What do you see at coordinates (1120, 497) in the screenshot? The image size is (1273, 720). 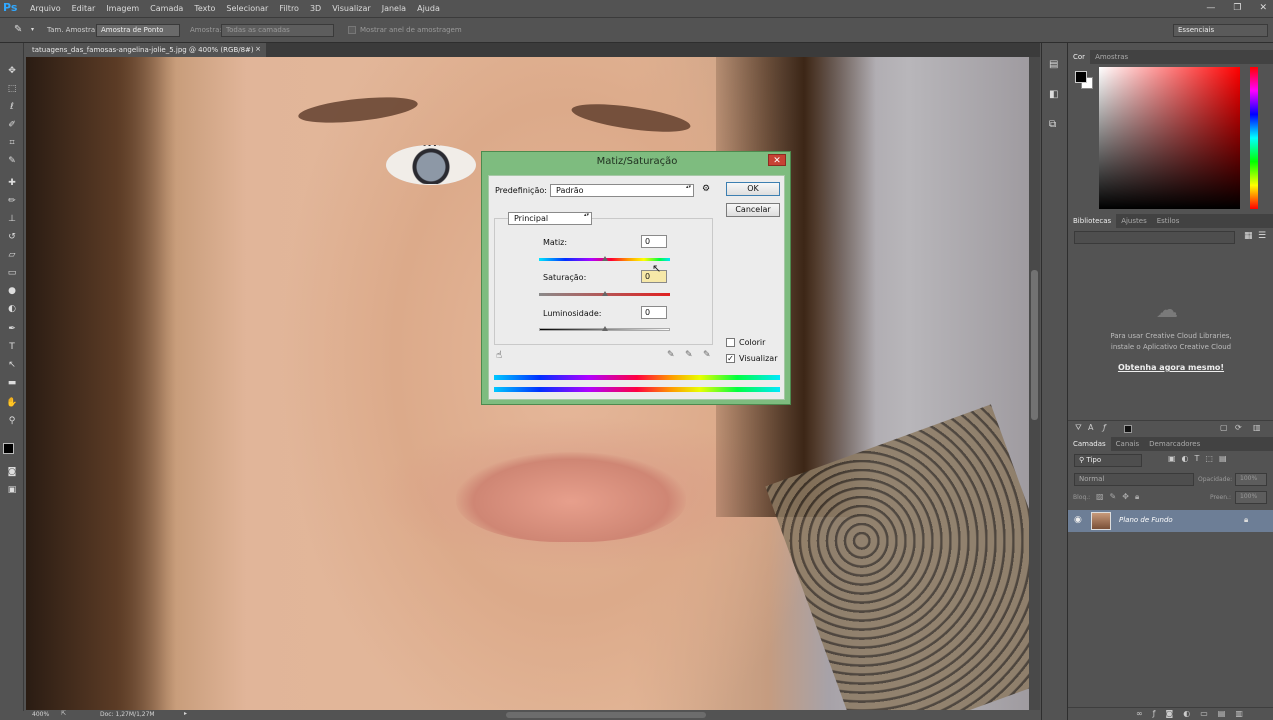 I see `lock-icons: ▨✎✥🔒︎` at bounding box center [1120, 497].